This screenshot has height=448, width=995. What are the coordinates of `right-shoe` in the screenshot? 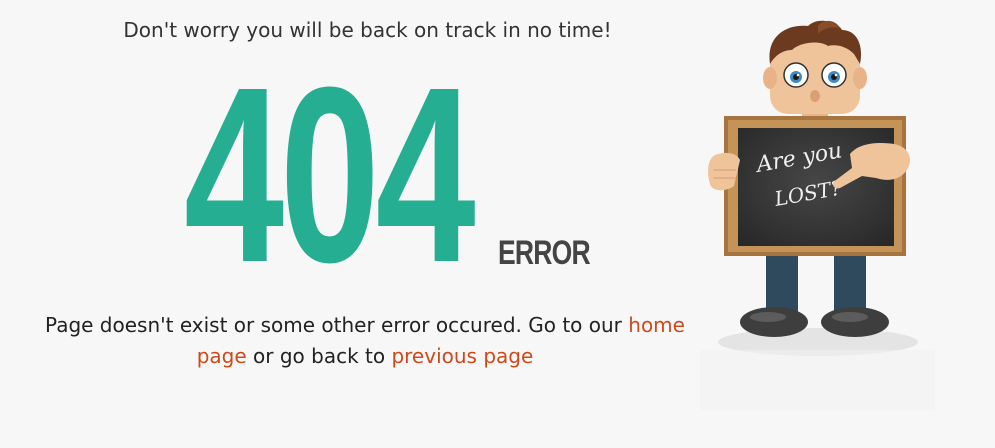 It's located at (855, 322).